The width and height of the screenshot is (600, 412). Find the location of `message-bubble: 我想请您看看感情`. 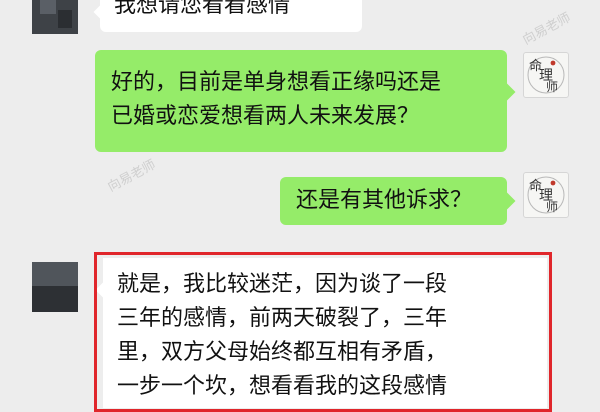

message-bubble: 我想请您看看感情 is located at coordinates (231, 16).